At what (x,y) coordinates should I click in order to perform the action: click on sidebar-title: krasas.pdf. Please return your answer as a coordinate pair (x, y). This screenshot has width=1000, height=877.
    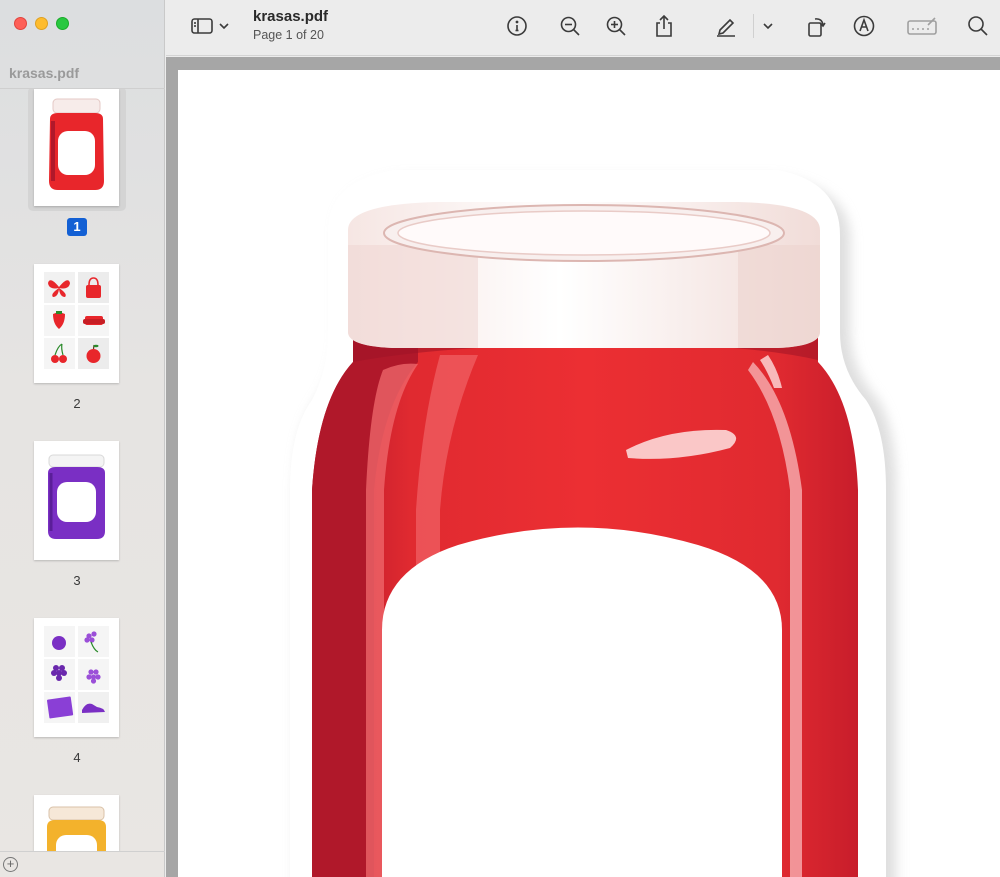
    Looking at the image, I should click on (44, 73).